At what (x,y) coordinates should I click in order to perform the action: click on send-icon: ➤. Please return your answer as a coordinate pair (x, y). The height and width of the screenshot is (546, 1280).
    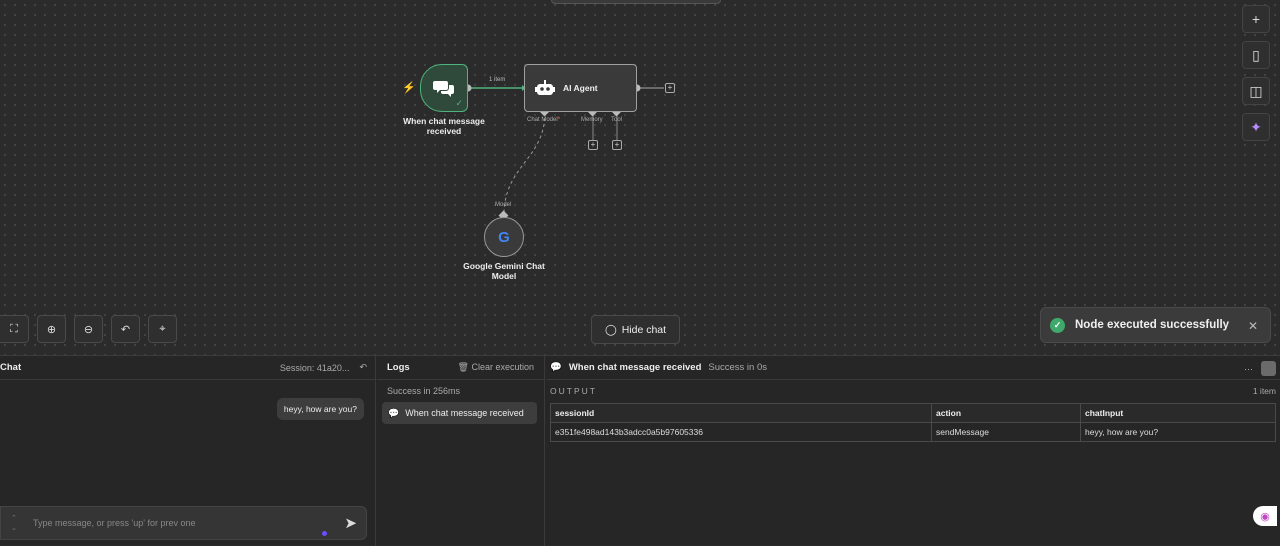
    Looking at the image, I should click on (350, 523).